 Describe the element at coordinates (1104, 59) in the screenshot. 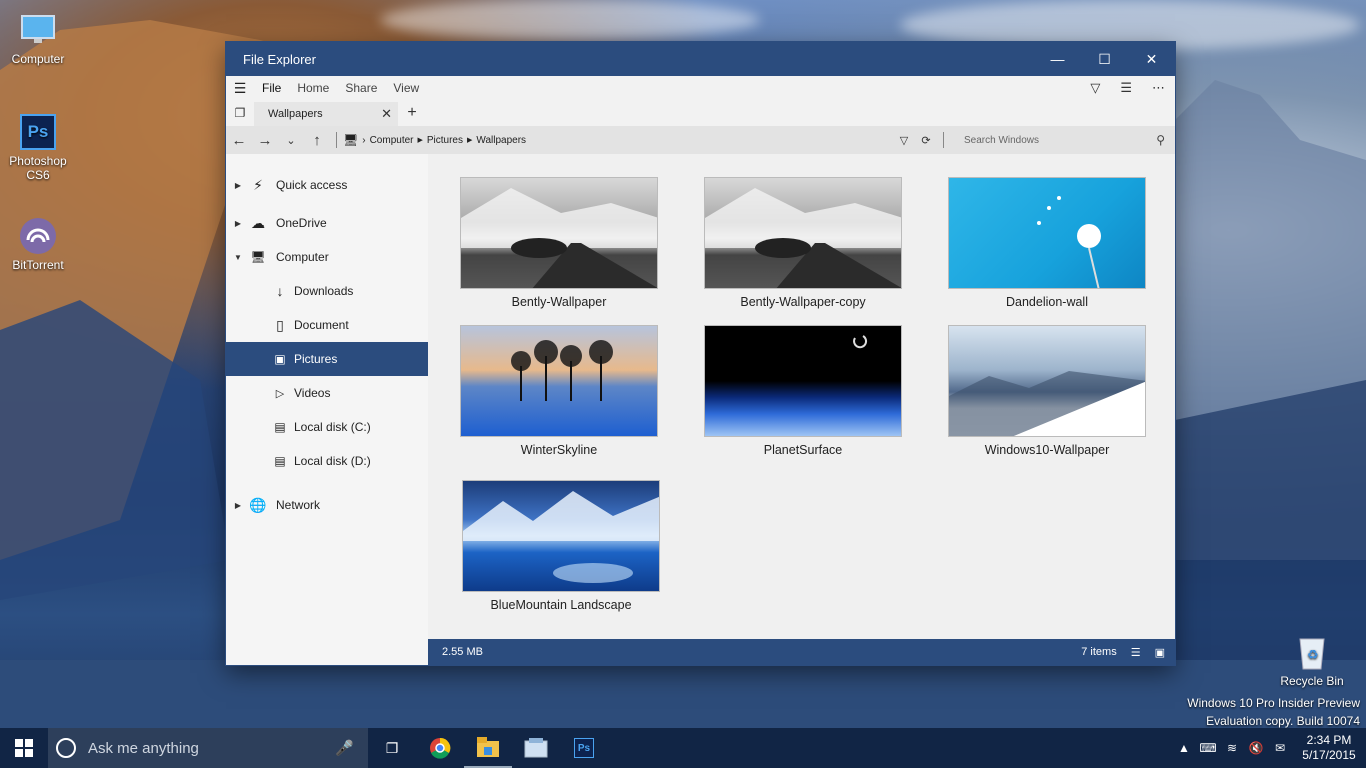

I see `maximize-button: ☐` at that location.